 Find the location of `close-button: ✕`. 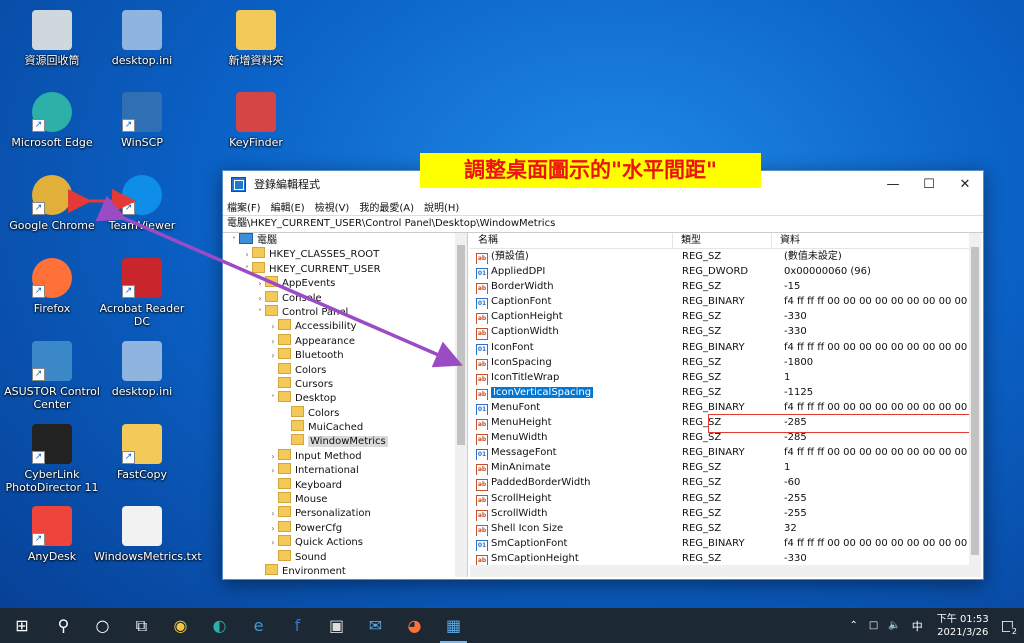

close-button: ✕ is located at coordinates (965, 184).